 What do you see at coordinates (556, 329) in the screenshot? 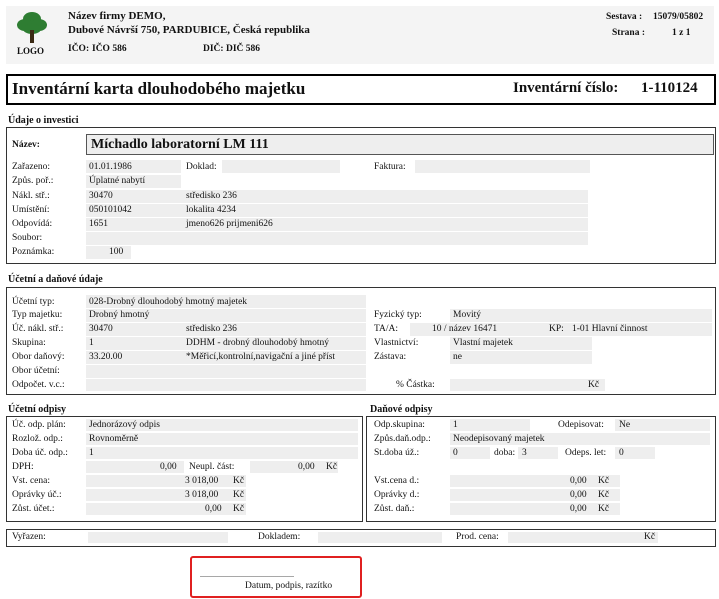
I see `kp-label: KP:` at bounding box center [556, 329].